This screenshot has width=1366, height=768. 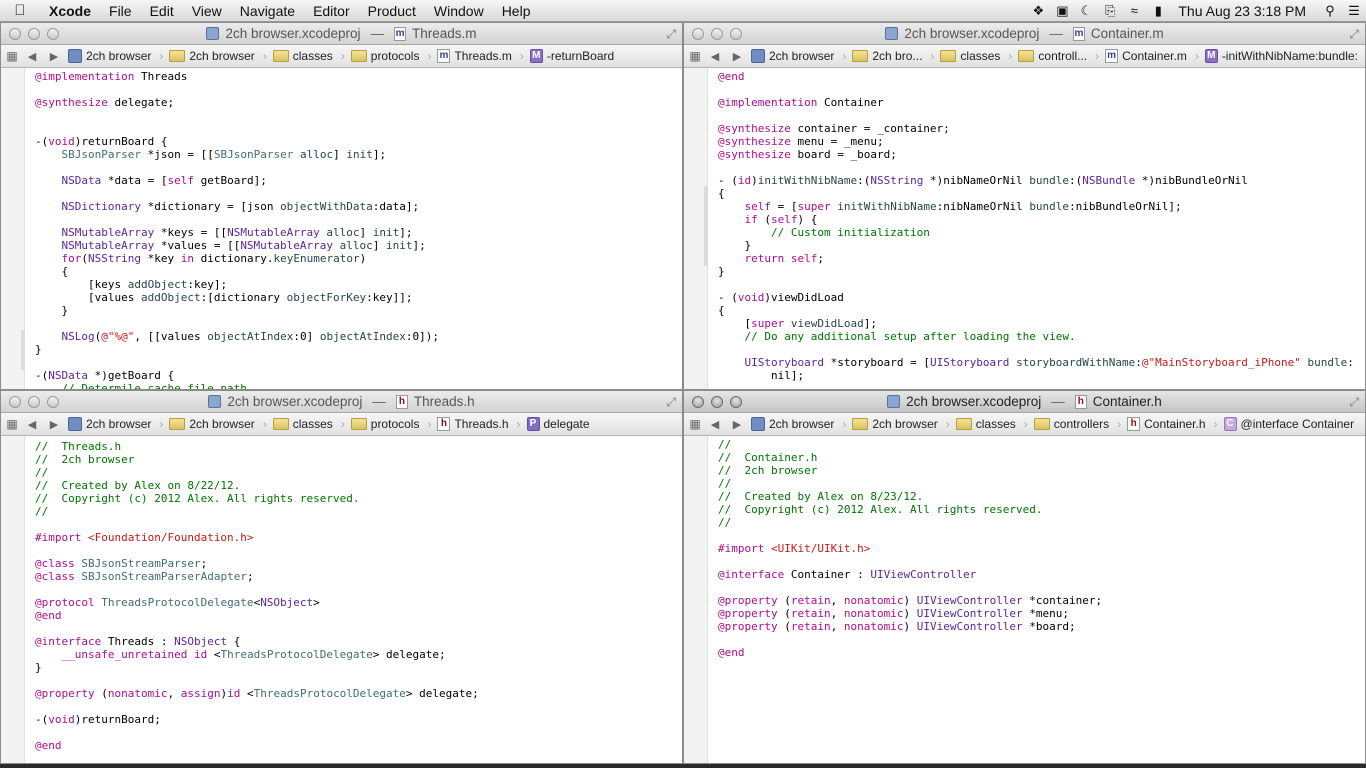 What do you see at coordinates (1289, 424) in the screenshot?
I see `crumb-class: C @interface Container` at bounding box center [1289, 424].